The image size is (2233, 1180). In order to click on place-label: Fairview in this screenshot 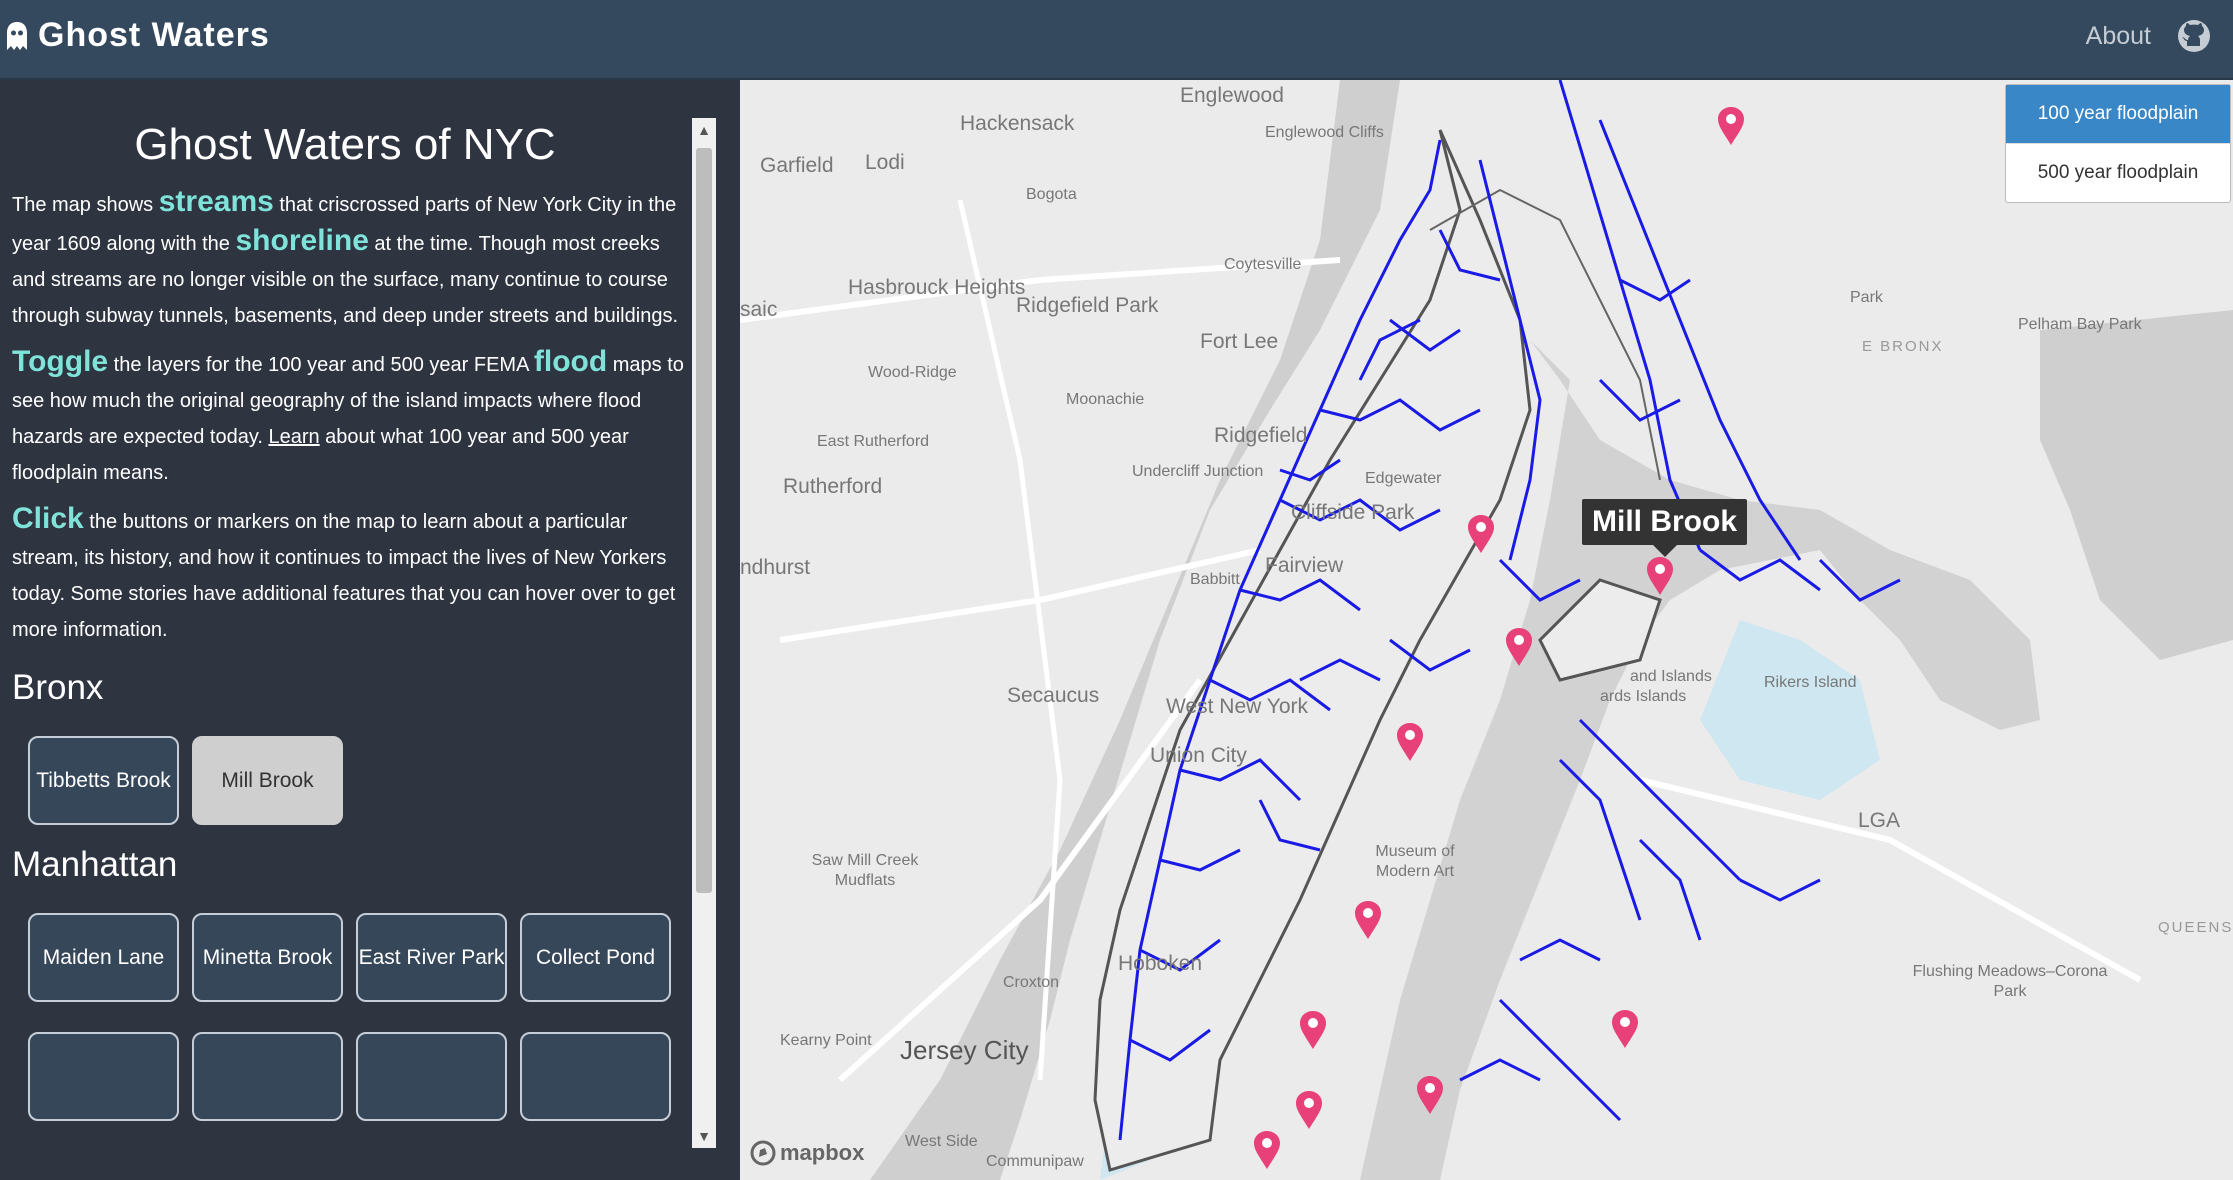, I will do `click(1304, 565)`.